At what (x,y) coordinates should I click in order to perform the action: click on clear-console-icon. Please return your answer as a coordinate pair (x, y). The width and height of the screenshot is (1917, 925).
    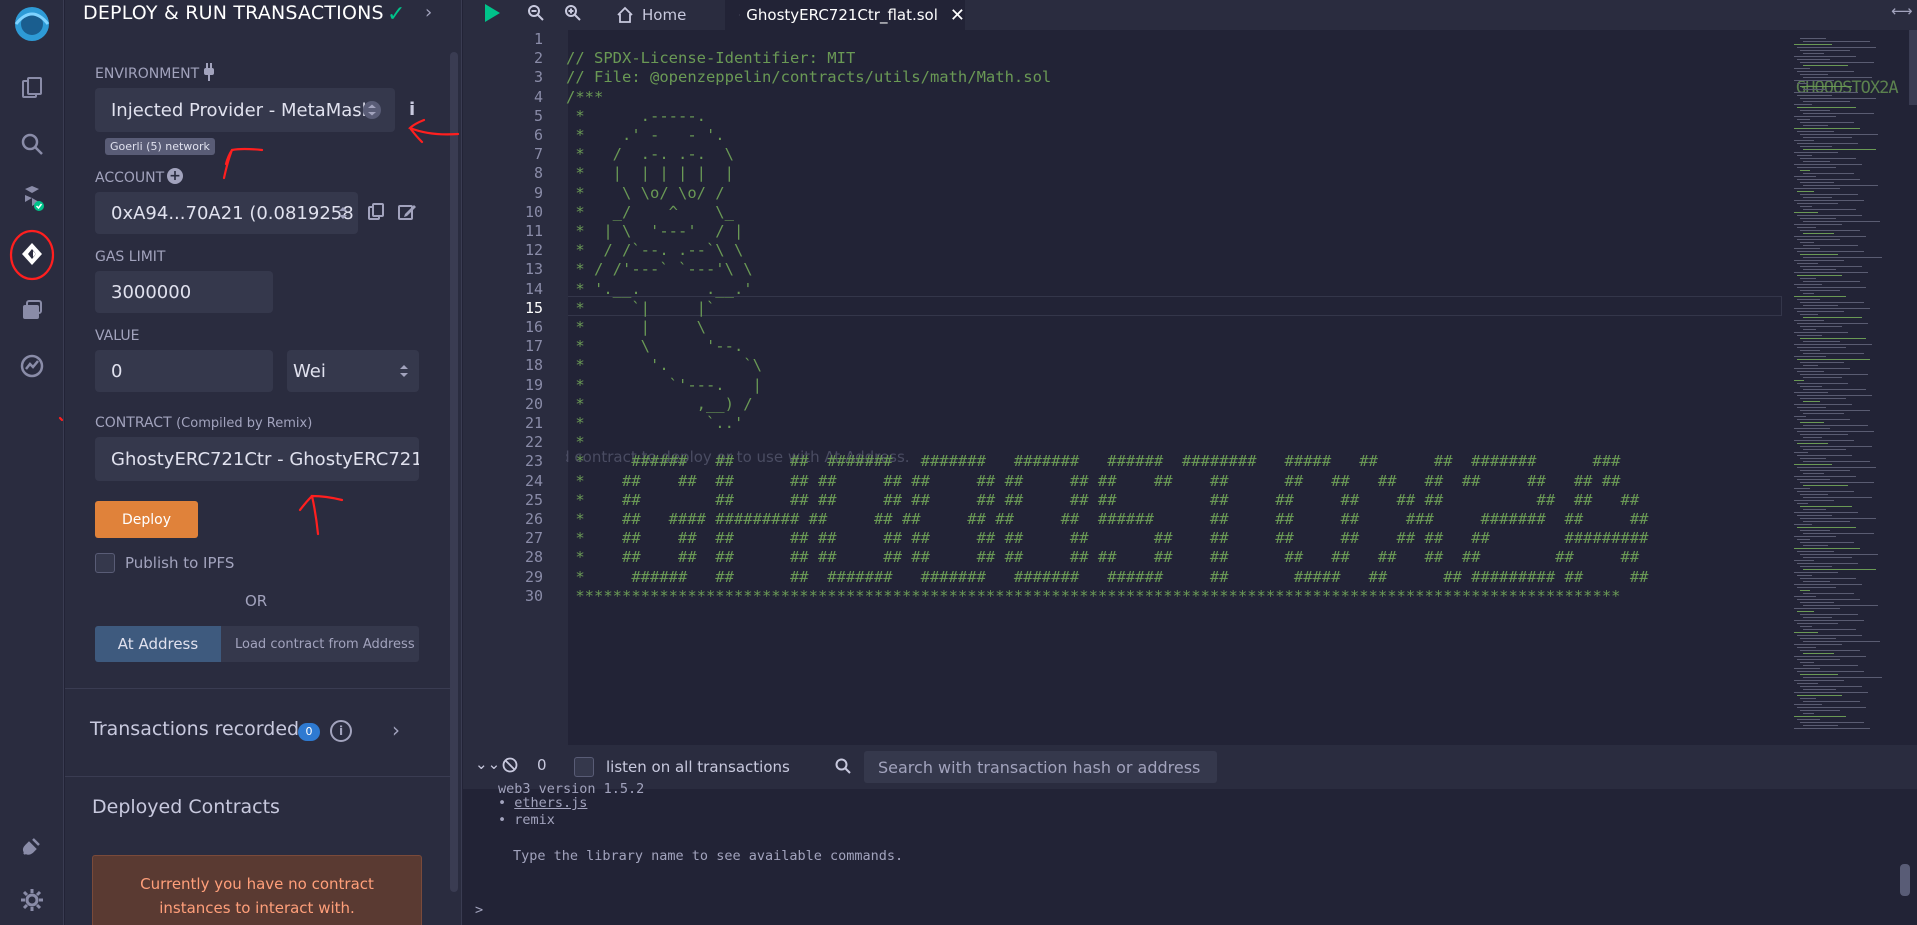
    Looking at the image, I should click on (510, 767).